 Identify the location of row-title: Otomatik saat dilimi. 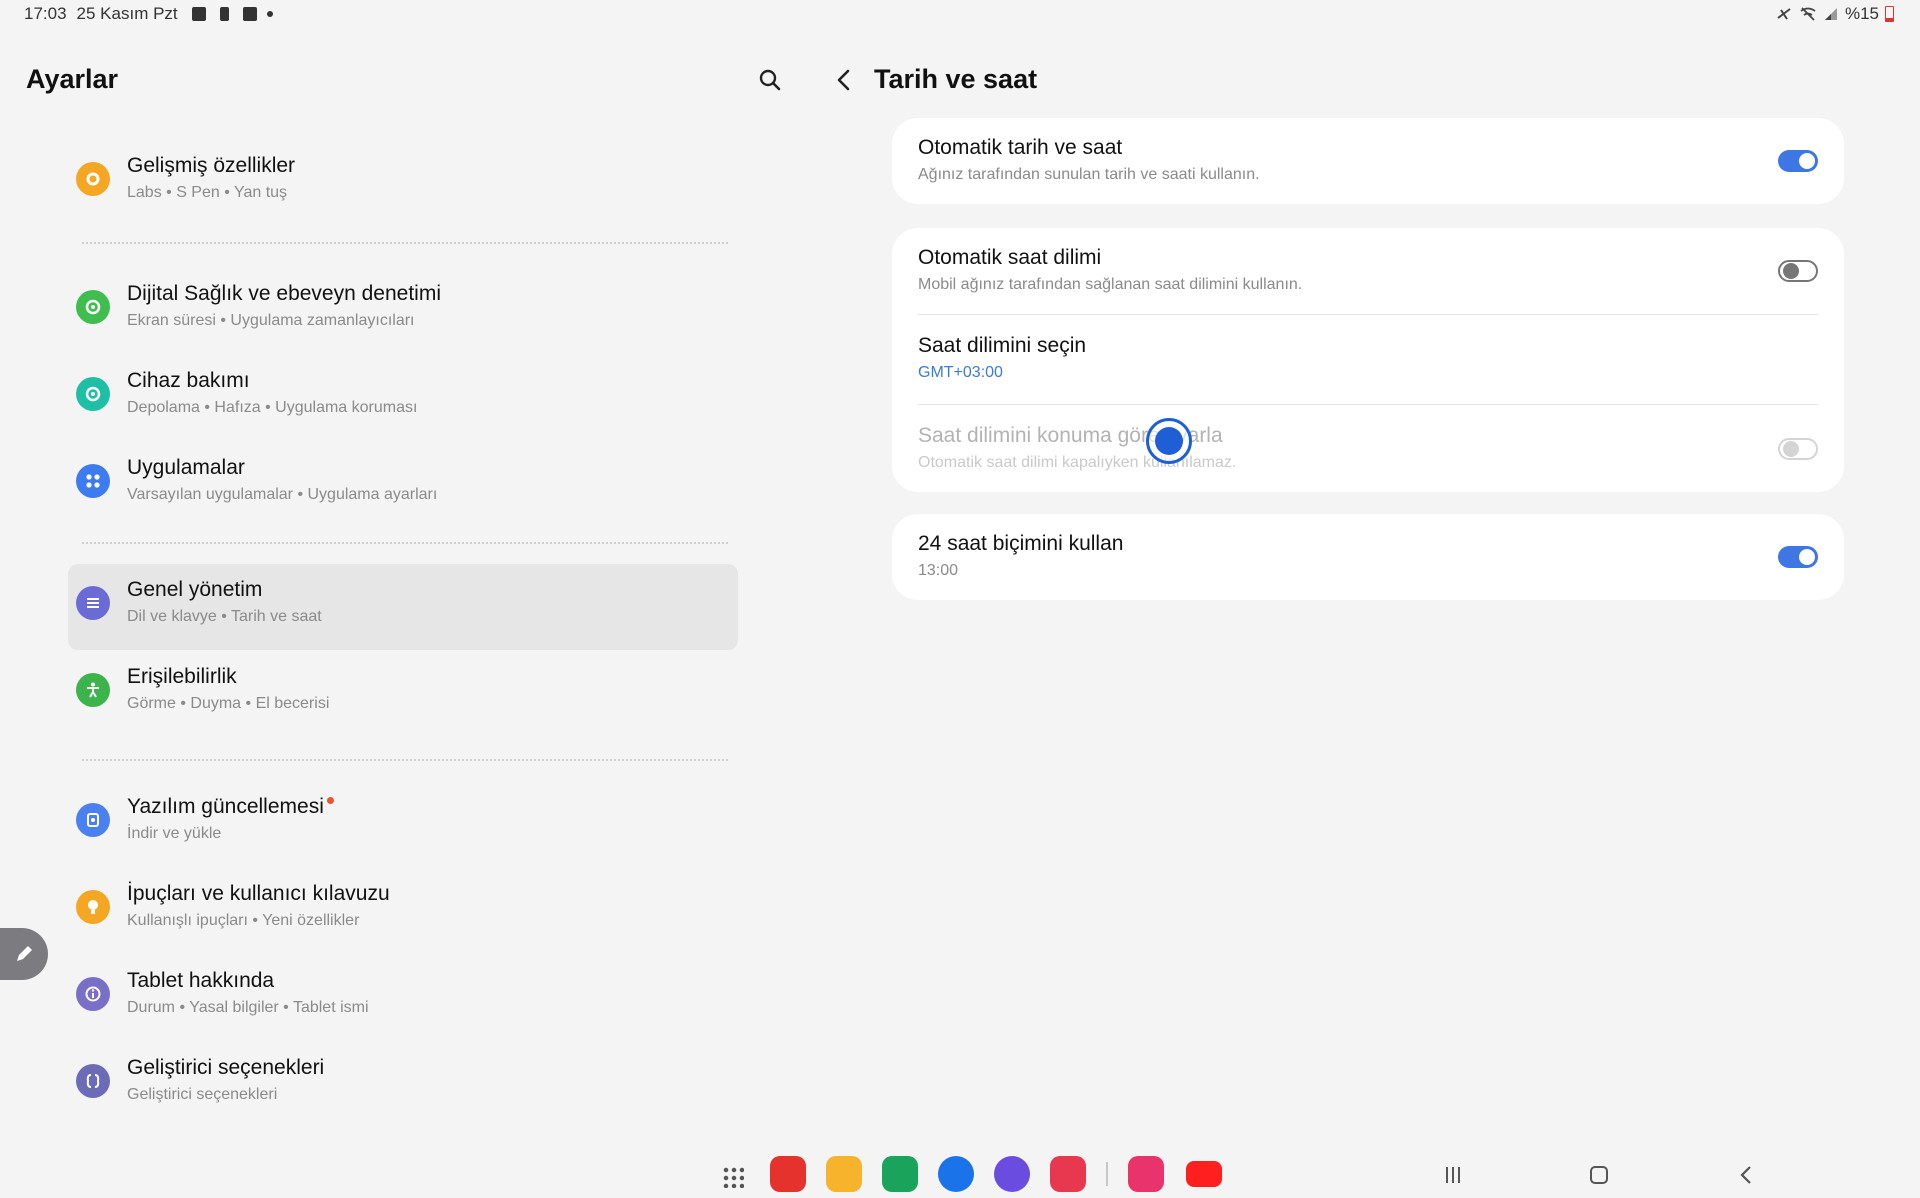
(1010, 257).